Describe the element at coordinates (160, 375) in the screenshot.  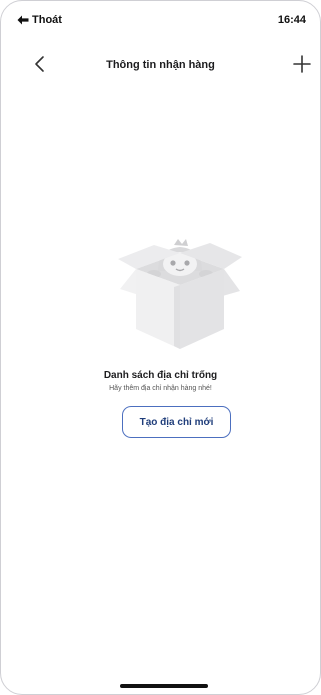
I see `empty-state-title: Danh sách địa chỉ trống` at that location.